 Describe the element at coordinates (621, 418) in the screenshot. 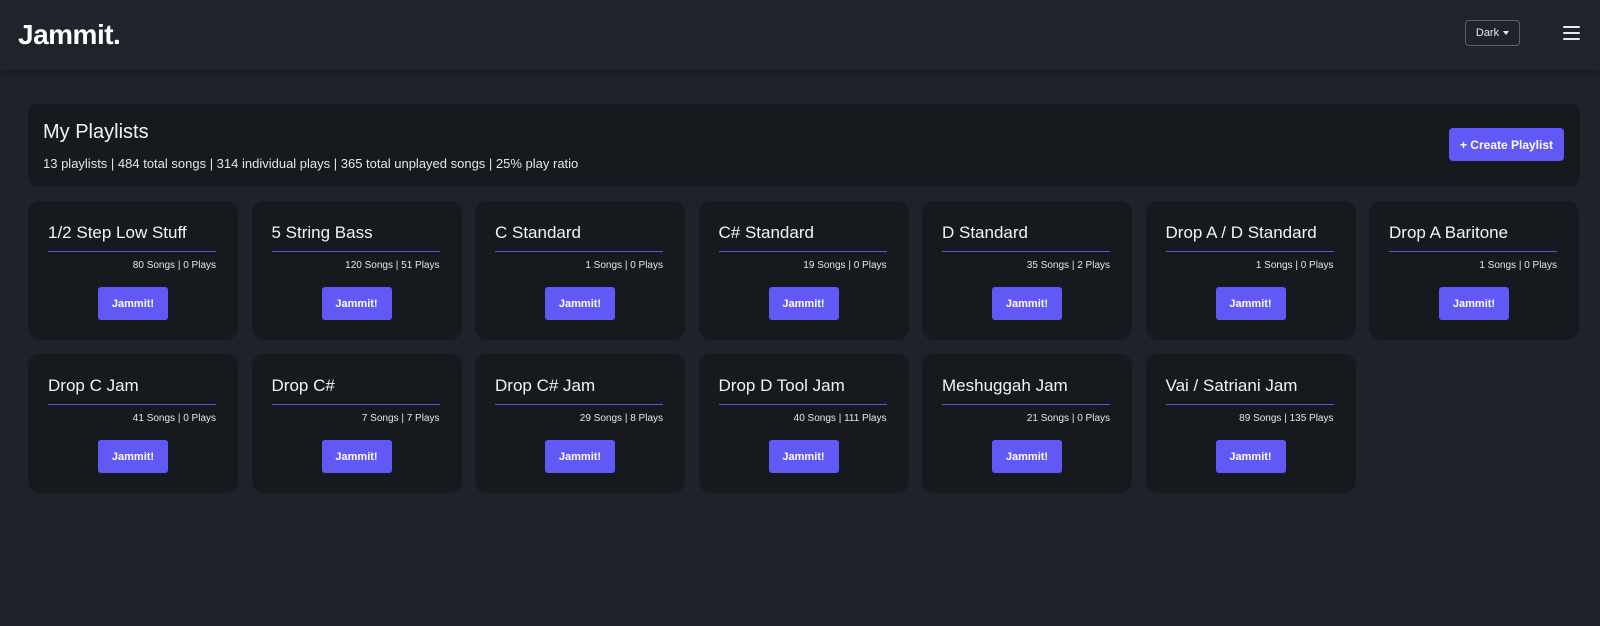

I see `playlist-card-stats: 29 Songs | 8 Plays` at that location.